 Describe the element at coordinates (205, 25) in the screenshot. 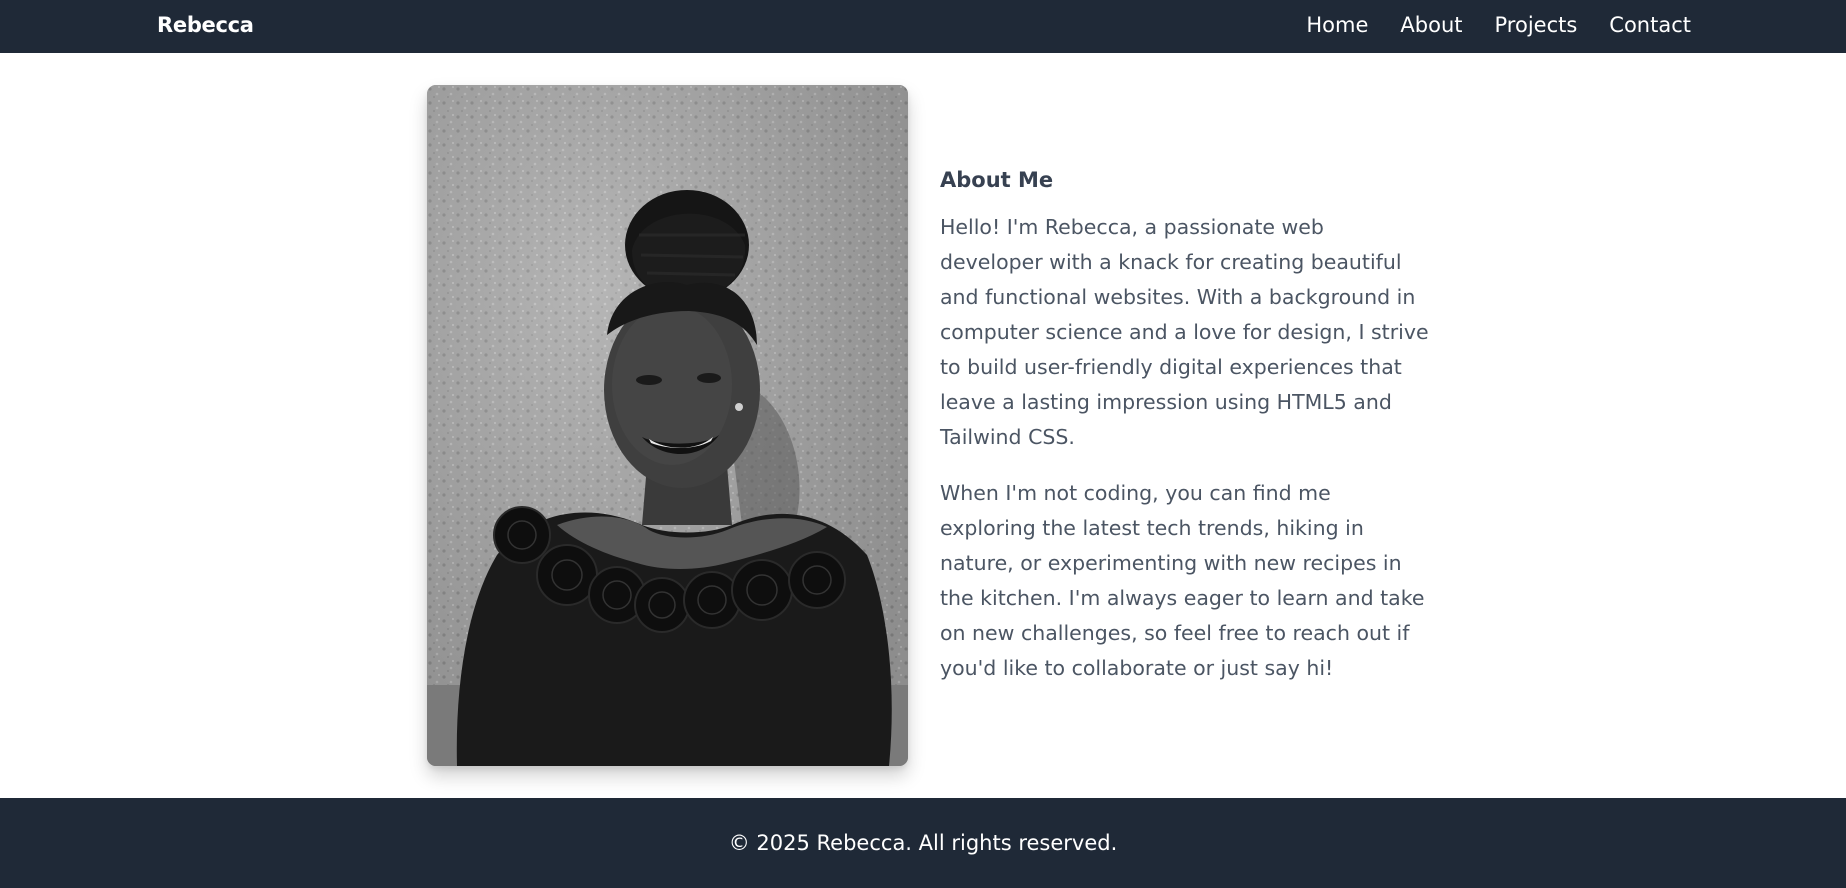

I see `brand-logo: Rebecca` at that location.